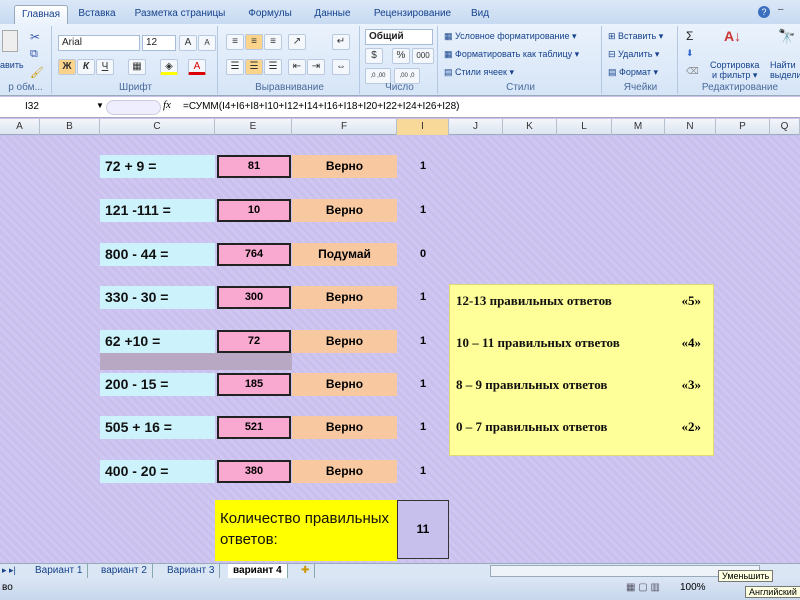  What do you see at coordinates (270, 14) in the screenshot?
I see `tab-formulas: Формулы` at bounding box center [270, 14].